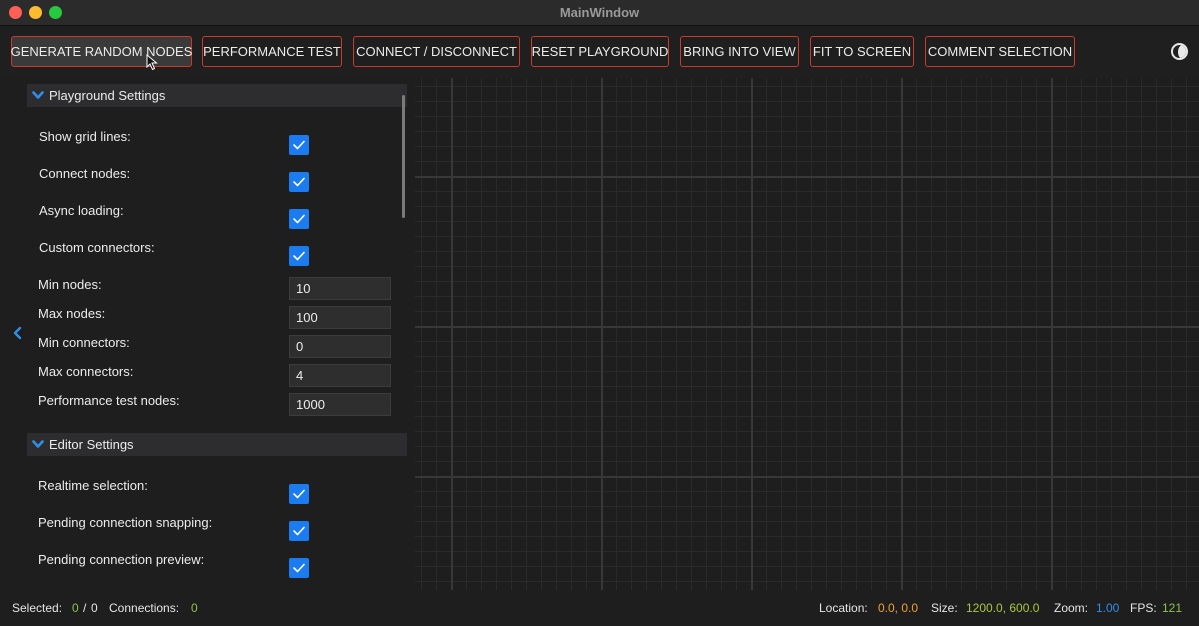 The height and width of the screenshot is (626, 1199). What do you see at coordinates (72, 313) in the screenshot?
I see `max-nodes-label: Max nodes:` at bounding box center [72, 313].